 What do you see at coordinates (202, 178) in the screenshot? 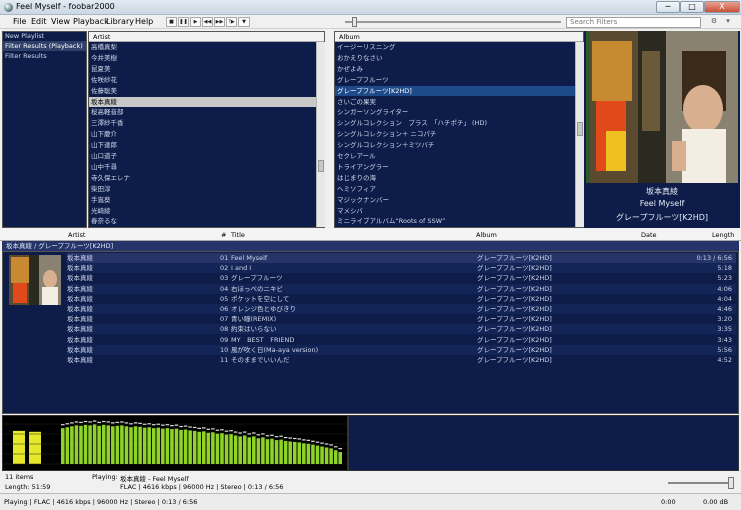
I see `artist-list-item: 寺久保エレナ` at bounding box center [202, 178].